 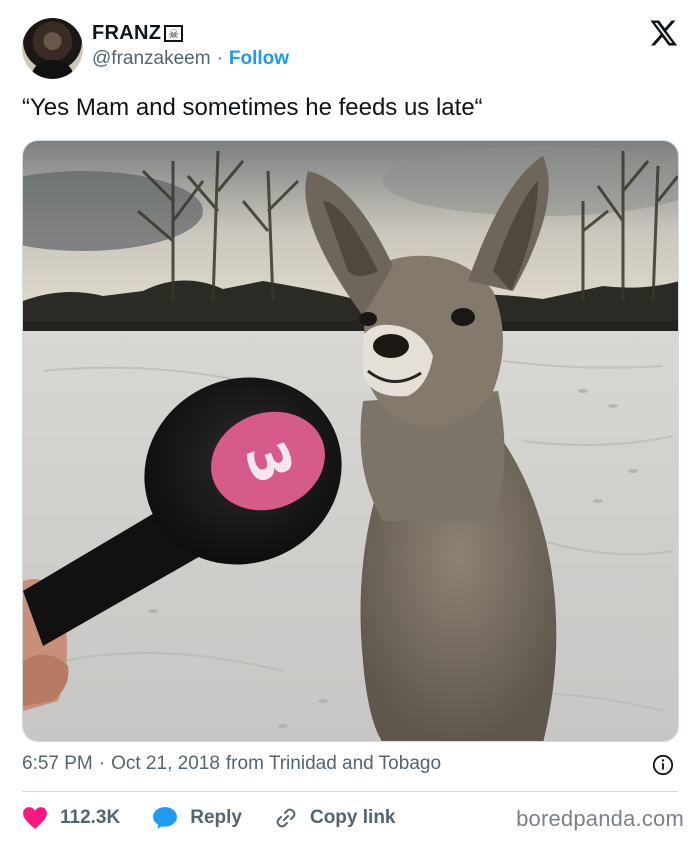 What do you see at coordinates (126, 33) in the screenshot?
I see `author-name: FRANZ` at bounding box center [126, 33].